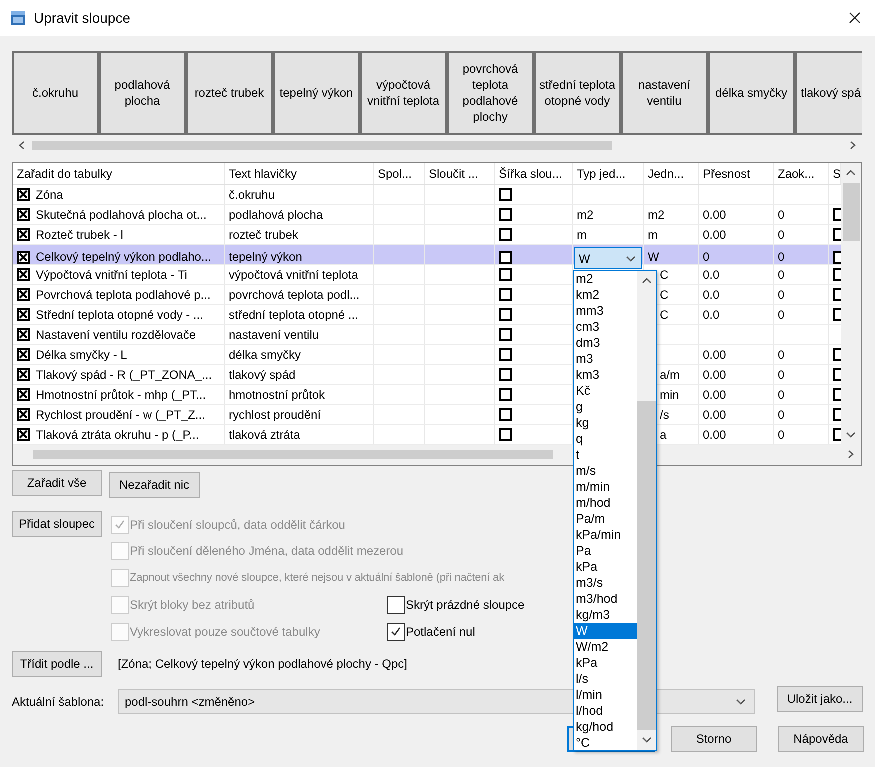  What do you see at coordinates (57, 524) in the screenshot?
I see `add-column-button: Přidat sloupec` at bounding box center [57, 524].